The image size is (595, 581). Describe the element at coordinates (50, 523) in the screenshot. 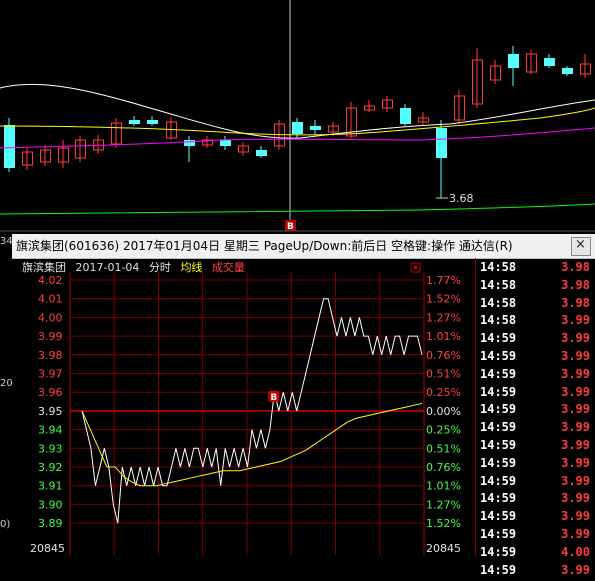

I see `price-tick-label: 3.89` at that location.